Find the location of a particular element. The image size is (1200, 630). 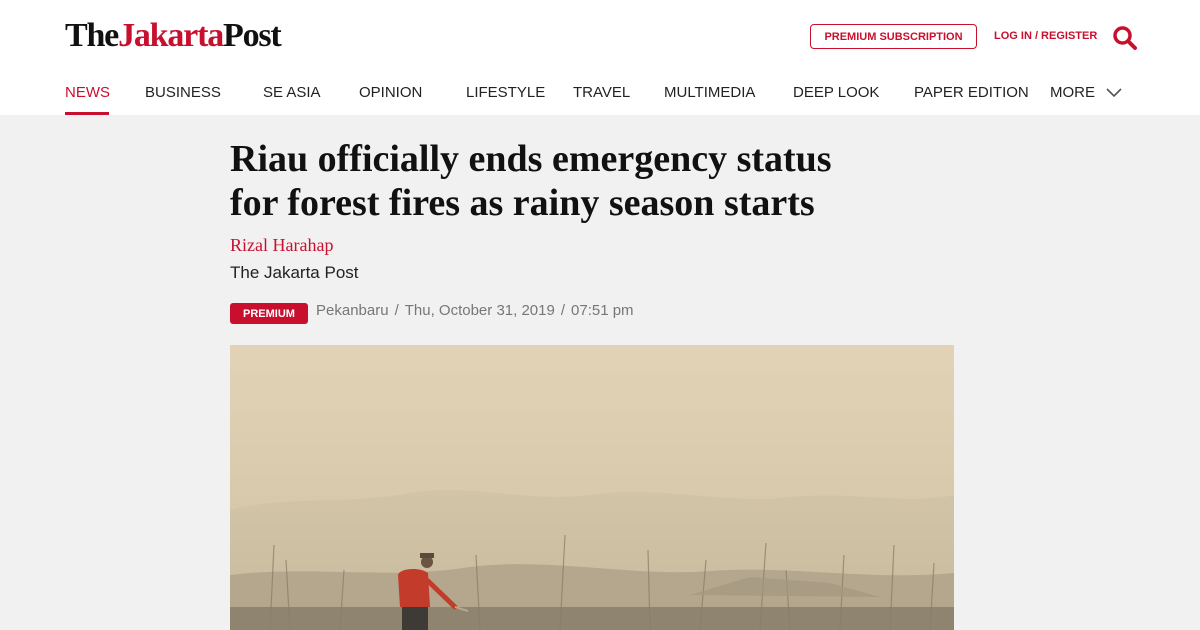

nav-item-travel: TRAVEL is located at coordinates (601, 93).